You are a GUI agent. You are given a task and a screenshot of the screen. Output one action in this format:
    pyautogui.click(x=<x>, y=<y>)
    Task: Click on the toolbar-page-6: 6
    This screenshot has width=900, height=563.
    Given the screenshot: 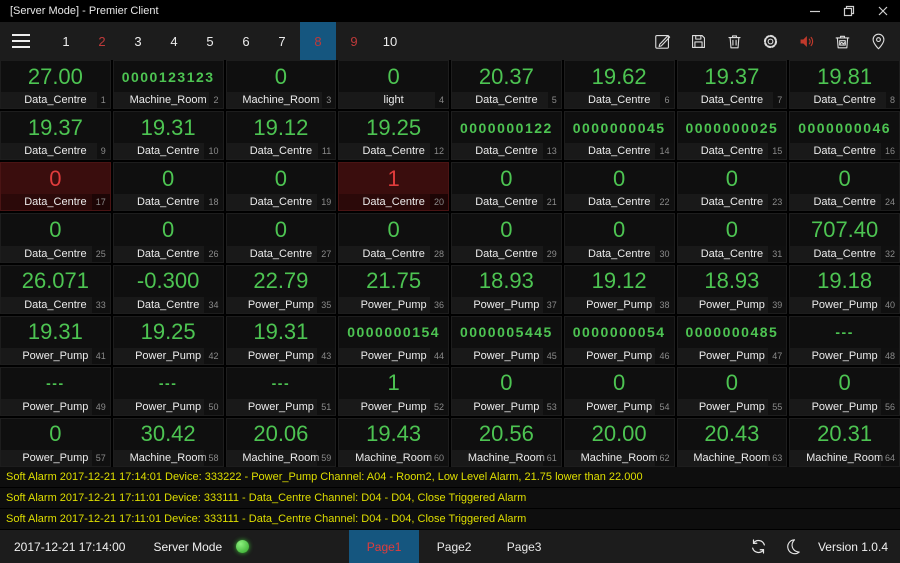 What is the action you would take?
    pyautogui.click(x=246, y=41)
    